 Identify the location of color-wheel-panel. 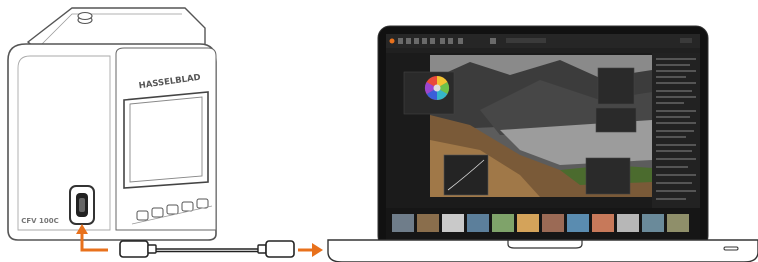
(429, 93).